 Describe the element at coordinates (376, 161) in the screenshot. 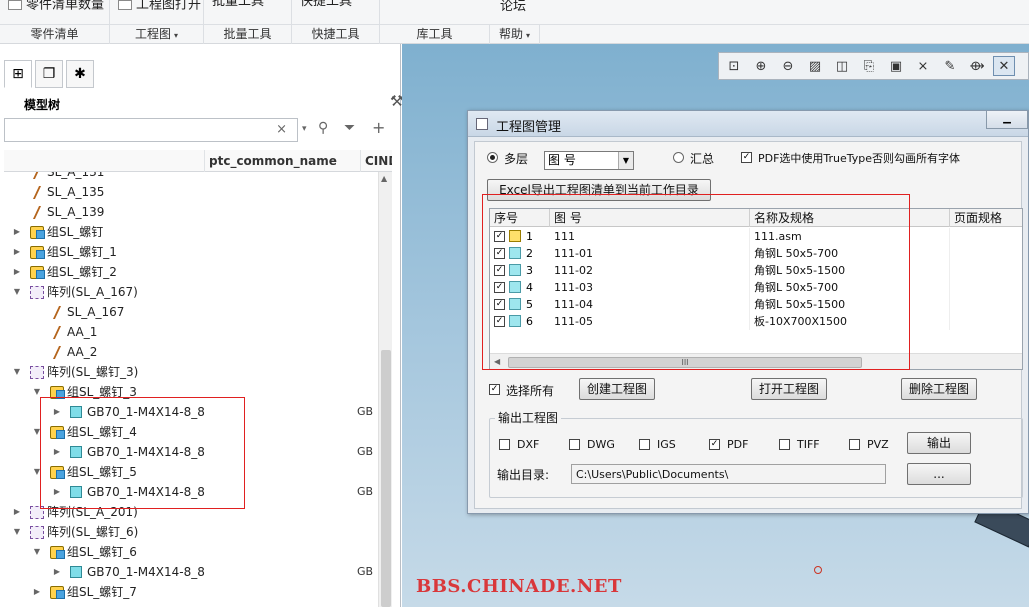

I see `column-header-cind: CIND` at that location.